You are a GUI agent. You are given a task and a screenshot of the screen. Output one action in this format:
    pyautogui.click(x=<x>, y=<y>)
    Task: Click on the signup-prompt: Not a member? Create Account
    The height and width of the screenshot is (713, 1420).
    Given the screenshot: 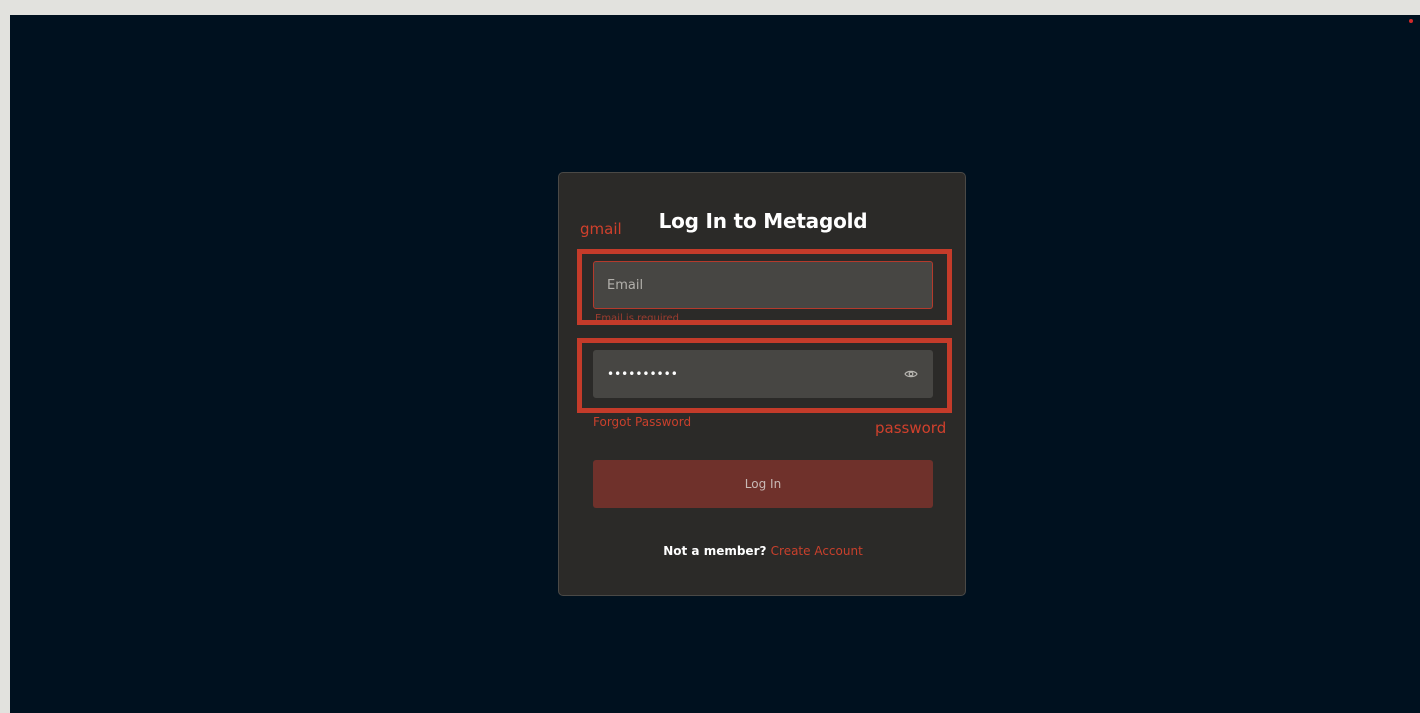 What is the action you would take?
    pyautogui.click(x=763, y=551)
    